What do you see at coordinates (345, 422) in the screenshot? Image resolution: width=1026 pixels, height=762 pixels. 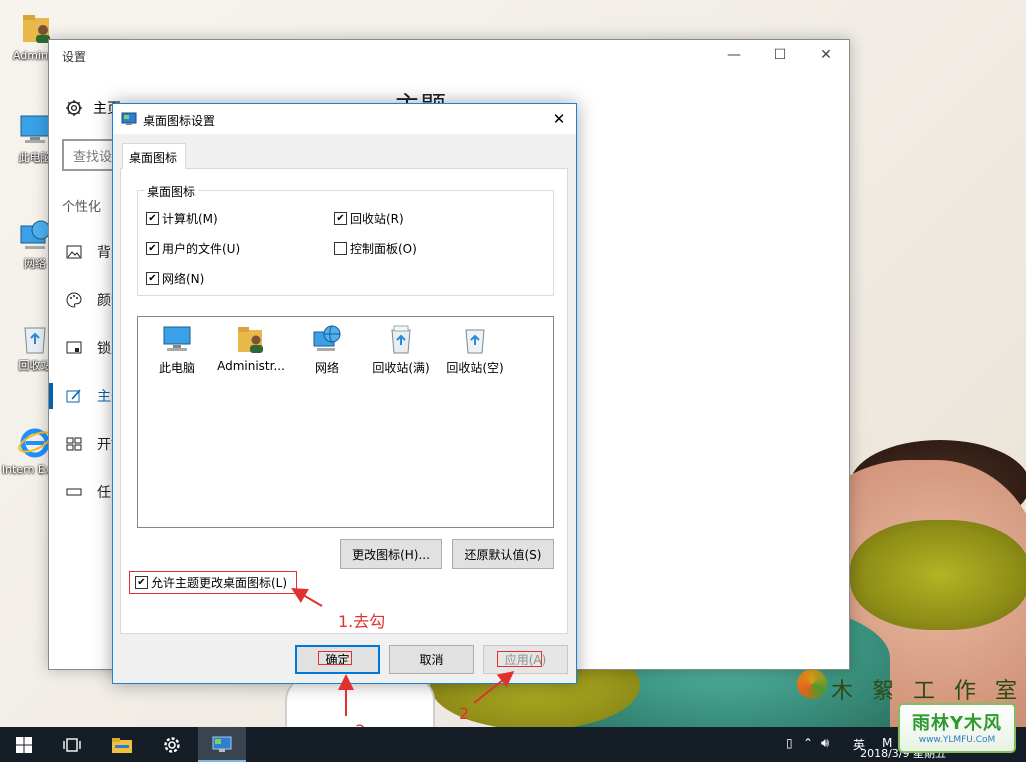 I see `desktop-icon-list: 此电脑 Administr... 网络 回收站(满) 回收站(空)` at bounding box center [345, 422].